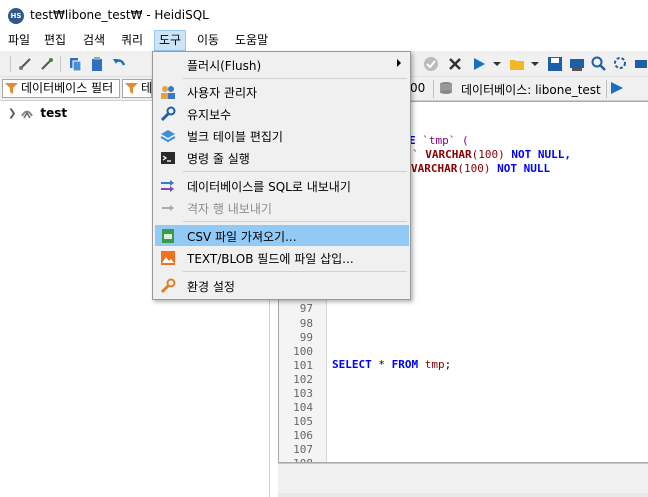  Describe the element at coordinates (168, 92) in the screenshot. I see `users-icon` at that location.